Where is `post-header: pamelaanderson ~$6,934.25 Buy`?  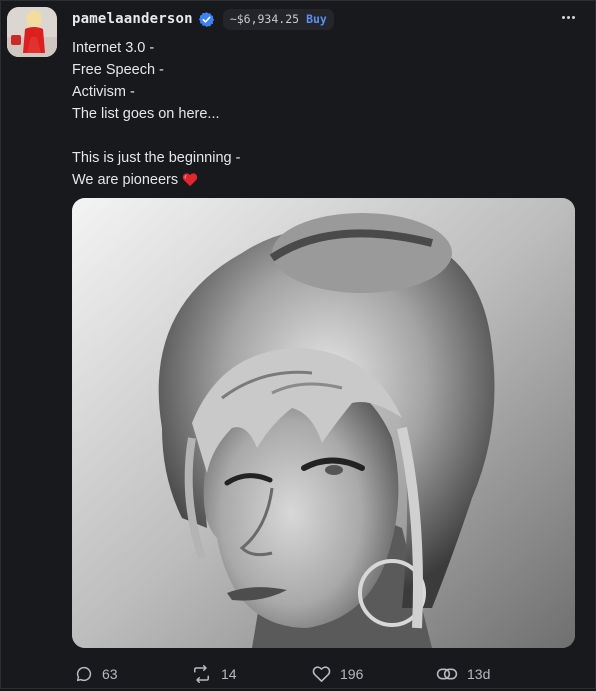 post-header: pamelaanderson ~$6,934.25 Buy is located at coordinates (203, 19).